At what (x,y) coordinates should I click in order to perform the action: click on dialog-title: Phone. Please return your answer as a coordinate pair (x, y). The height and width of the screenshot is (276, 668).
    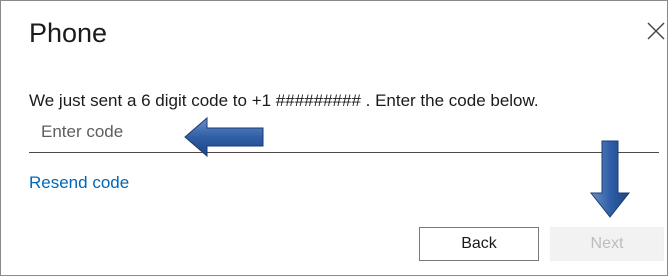
    Looking at the image, I should click on (68, 33).